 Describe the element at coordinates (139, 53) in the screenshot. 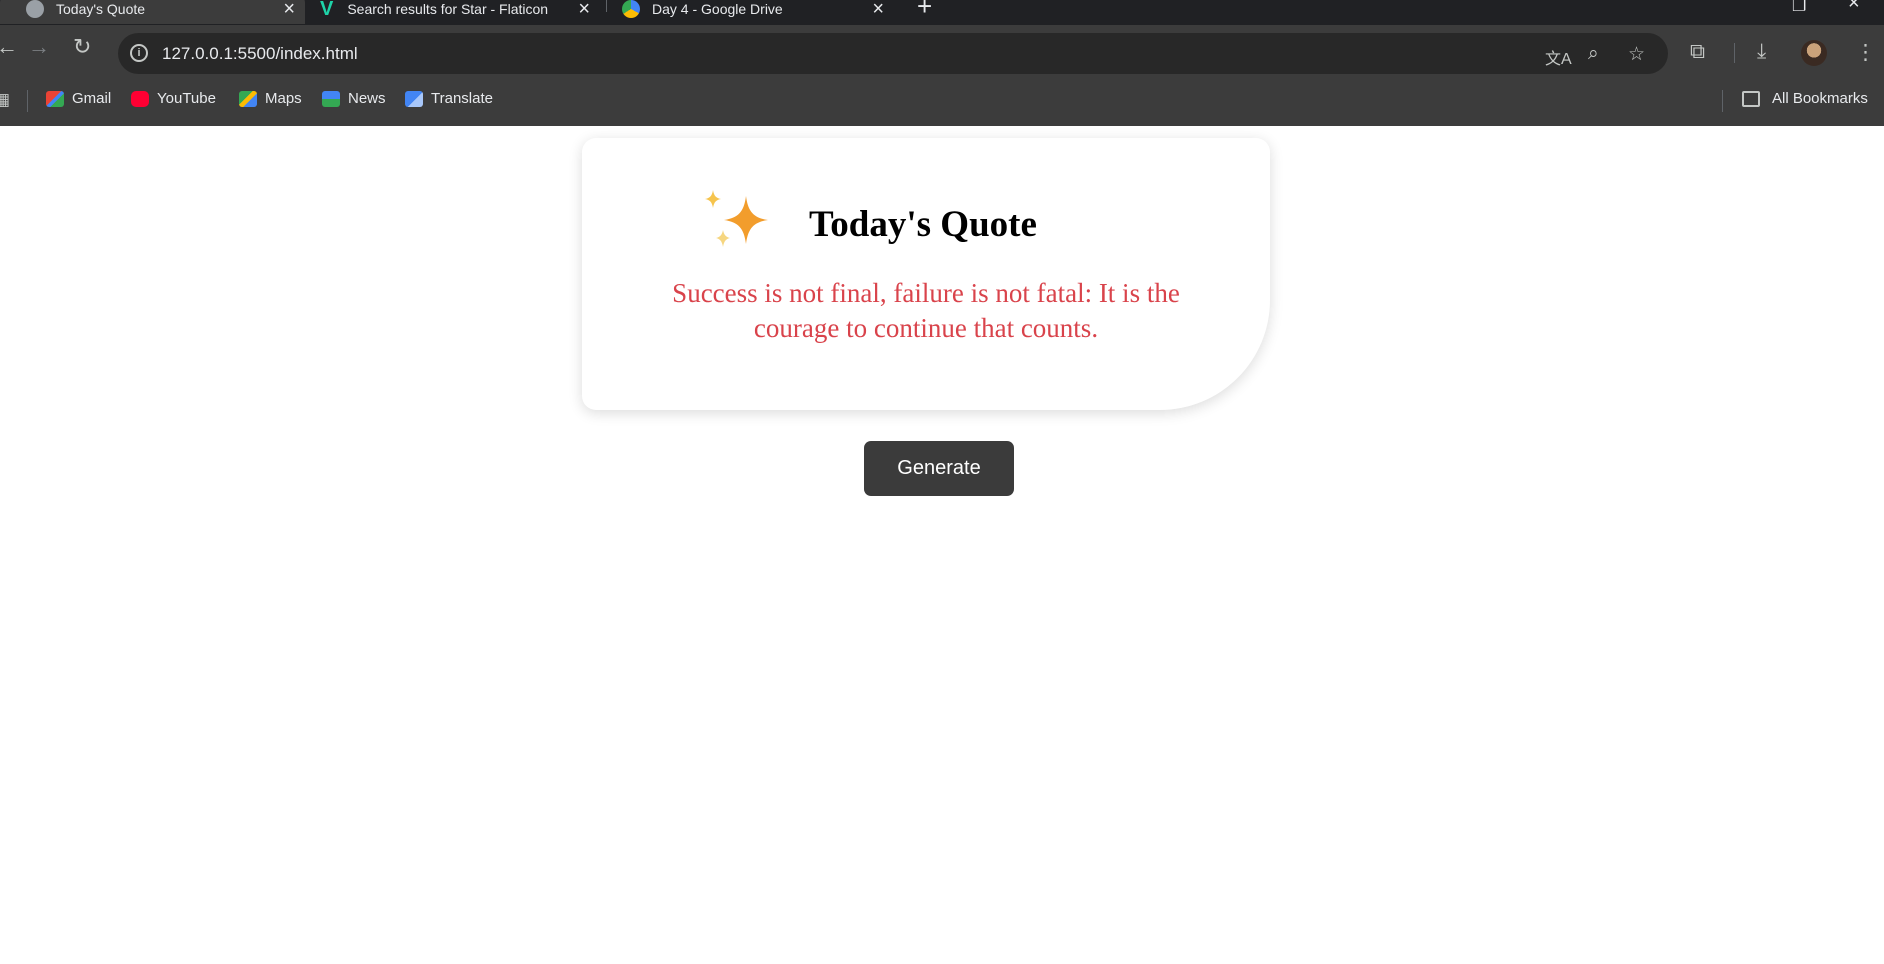

I see `site-info-icon: i` at that location.